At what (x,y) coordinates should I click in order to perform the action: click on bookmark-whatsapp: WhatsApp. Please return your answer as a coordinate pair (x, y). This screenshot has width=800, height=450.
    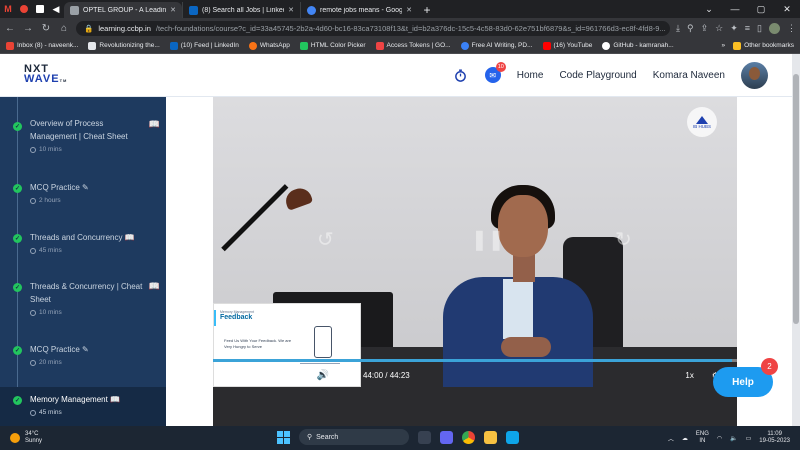
    Looking at the image, I should click on (269, 45).